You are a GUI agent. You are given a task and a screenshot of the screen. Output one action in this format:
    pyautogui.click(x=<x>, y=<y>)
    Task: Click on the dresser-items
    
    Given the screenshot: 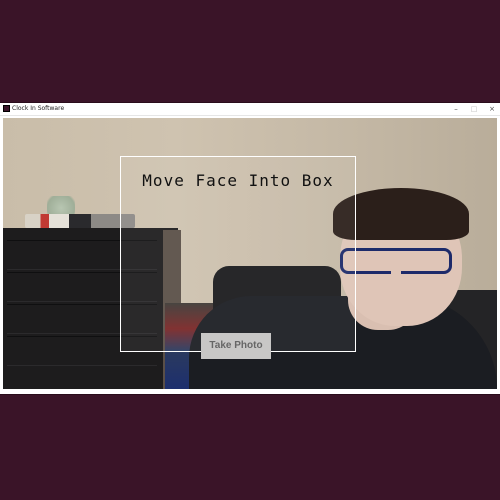 What is the action you would take?
    pyautogui.click(x=80, y=221)
    